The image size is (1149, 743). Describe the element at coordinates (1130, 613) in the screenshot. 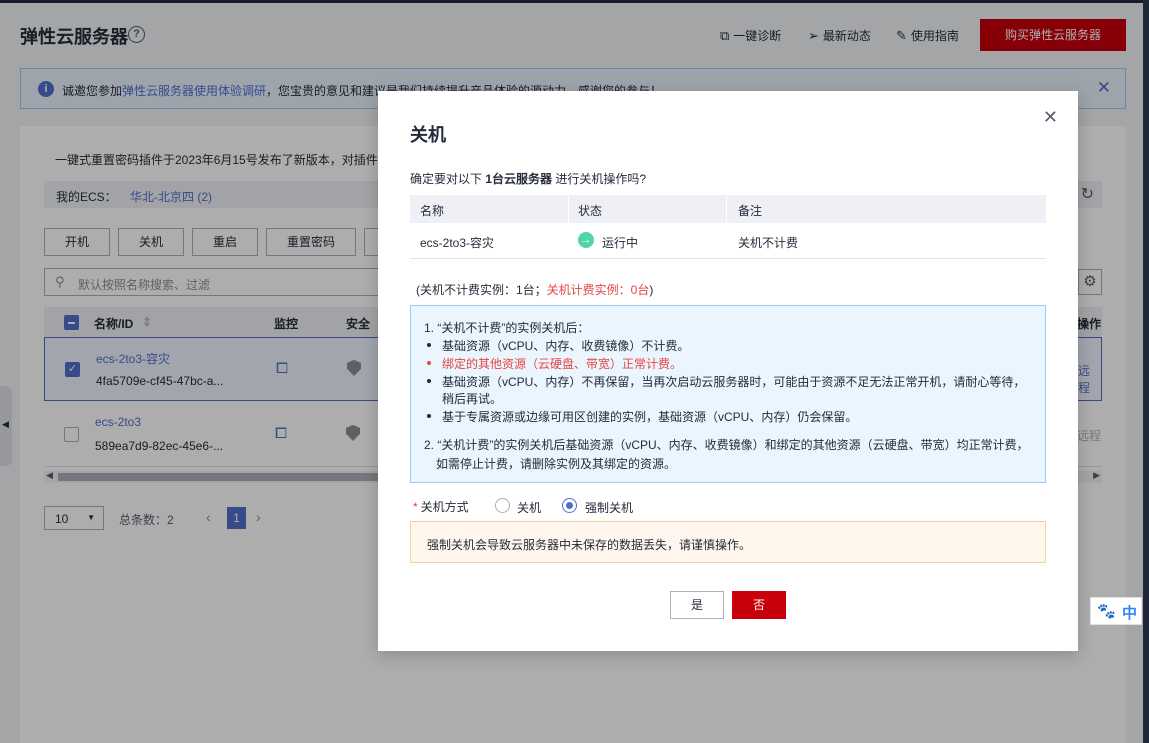

I see `ime-lang: 中` at that location.